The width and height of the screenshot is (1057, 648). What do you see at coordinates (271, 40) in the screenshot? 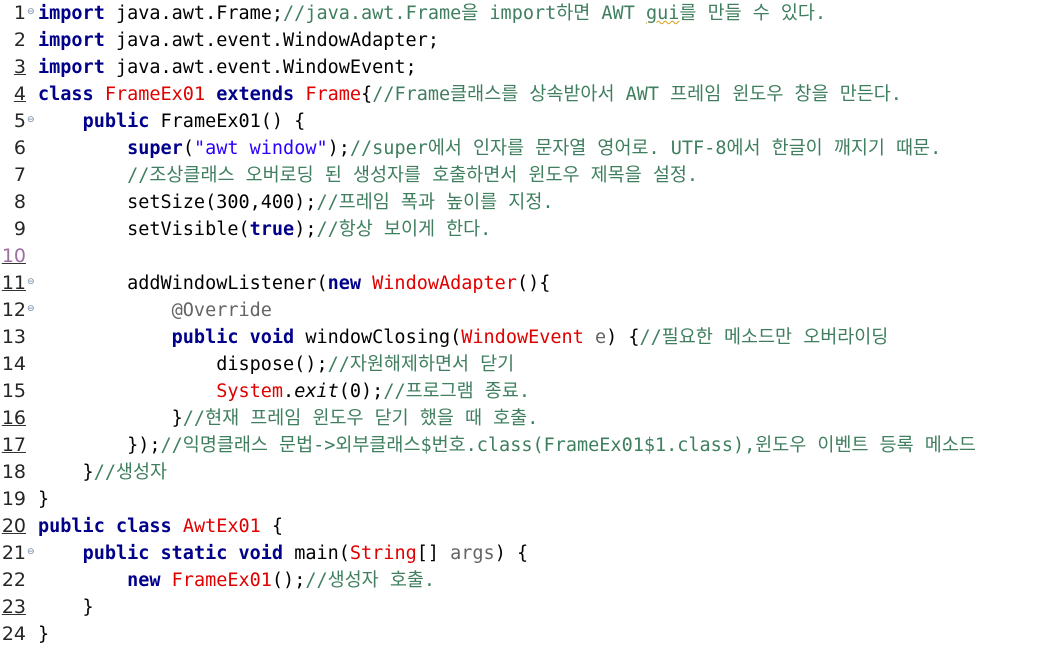
I see `code-token: java.awt.event.WindowAdapter;` at bounding box center [271, 40].